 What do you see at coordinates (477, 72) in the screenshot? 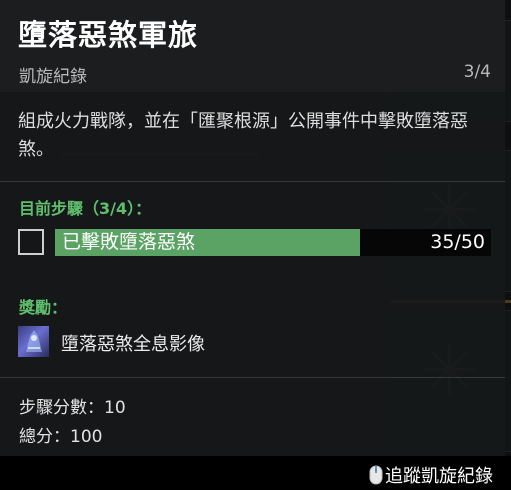
I see `step-progress-count: 3/4` at bounding box center [477, 72].